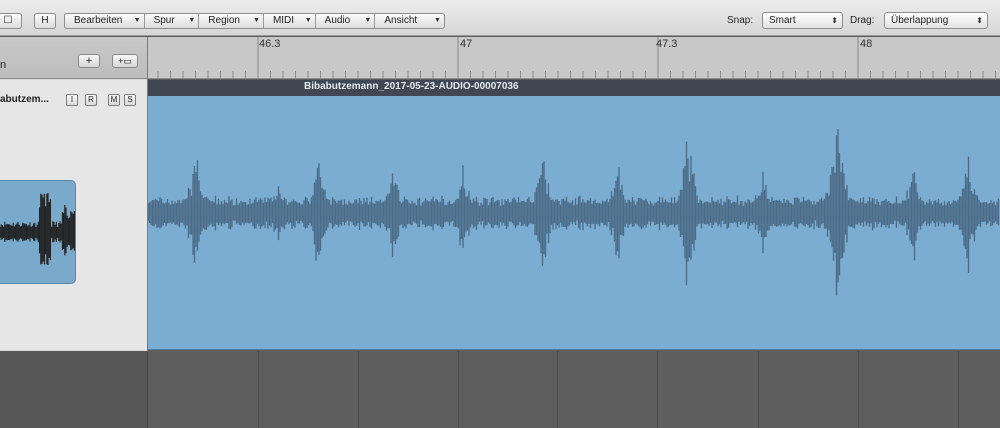 The image size is (1000, 428). What do you see at coordinates (8, 20) in the screenshot?
I see `view-toggle-icon: ☐` at bounding box center [8, 20].